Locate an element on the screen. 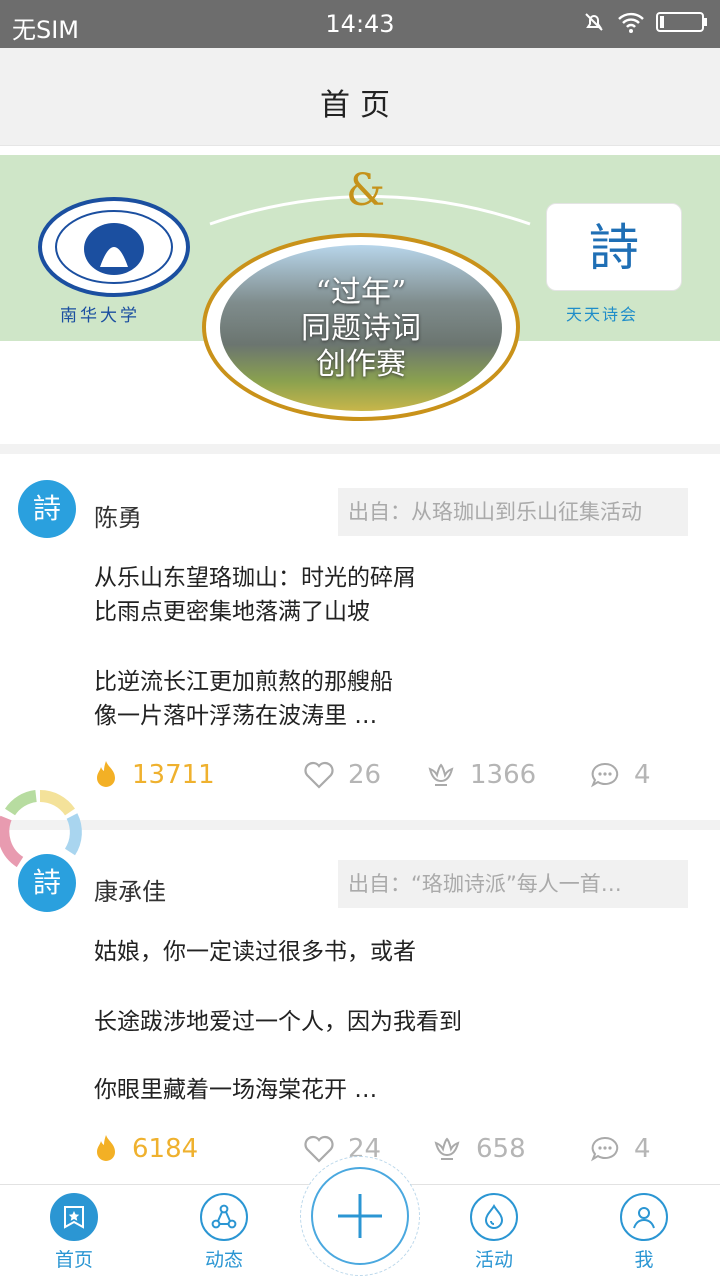  flower-button: 1366 is located at coordinates (481, 775).